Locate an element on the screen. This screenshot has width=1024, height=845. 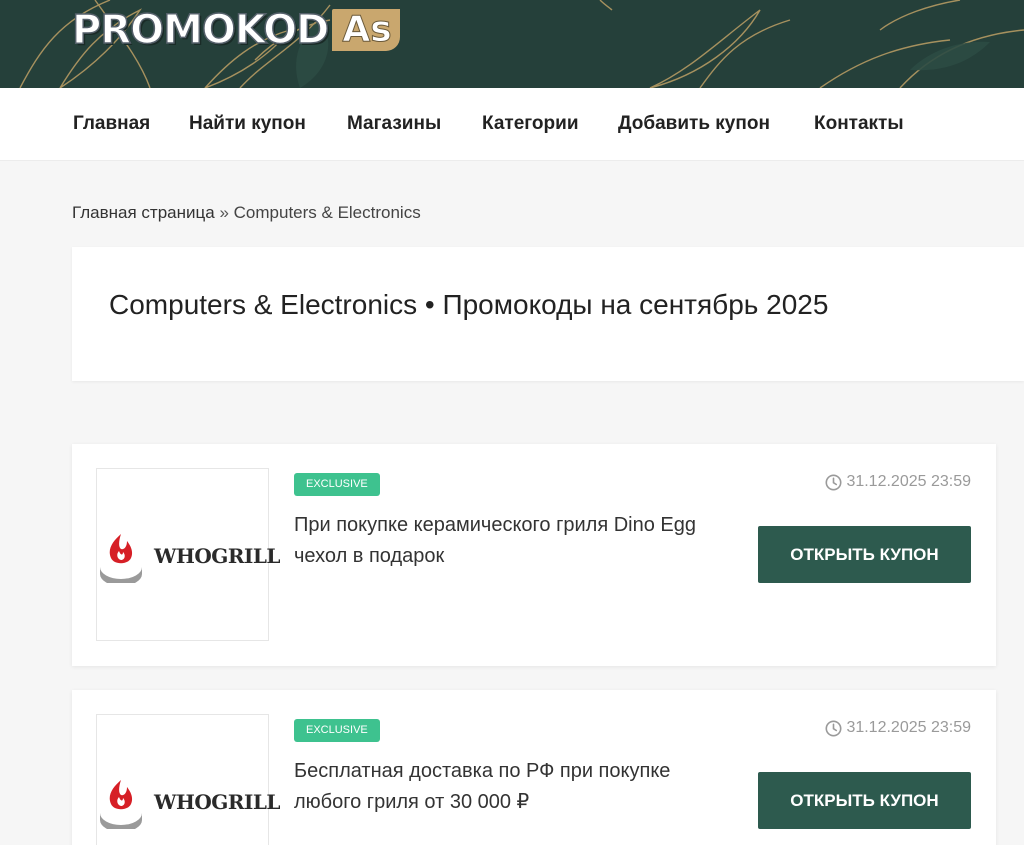
nav-item-stores: Магазины is located at coordinates (394, 124).